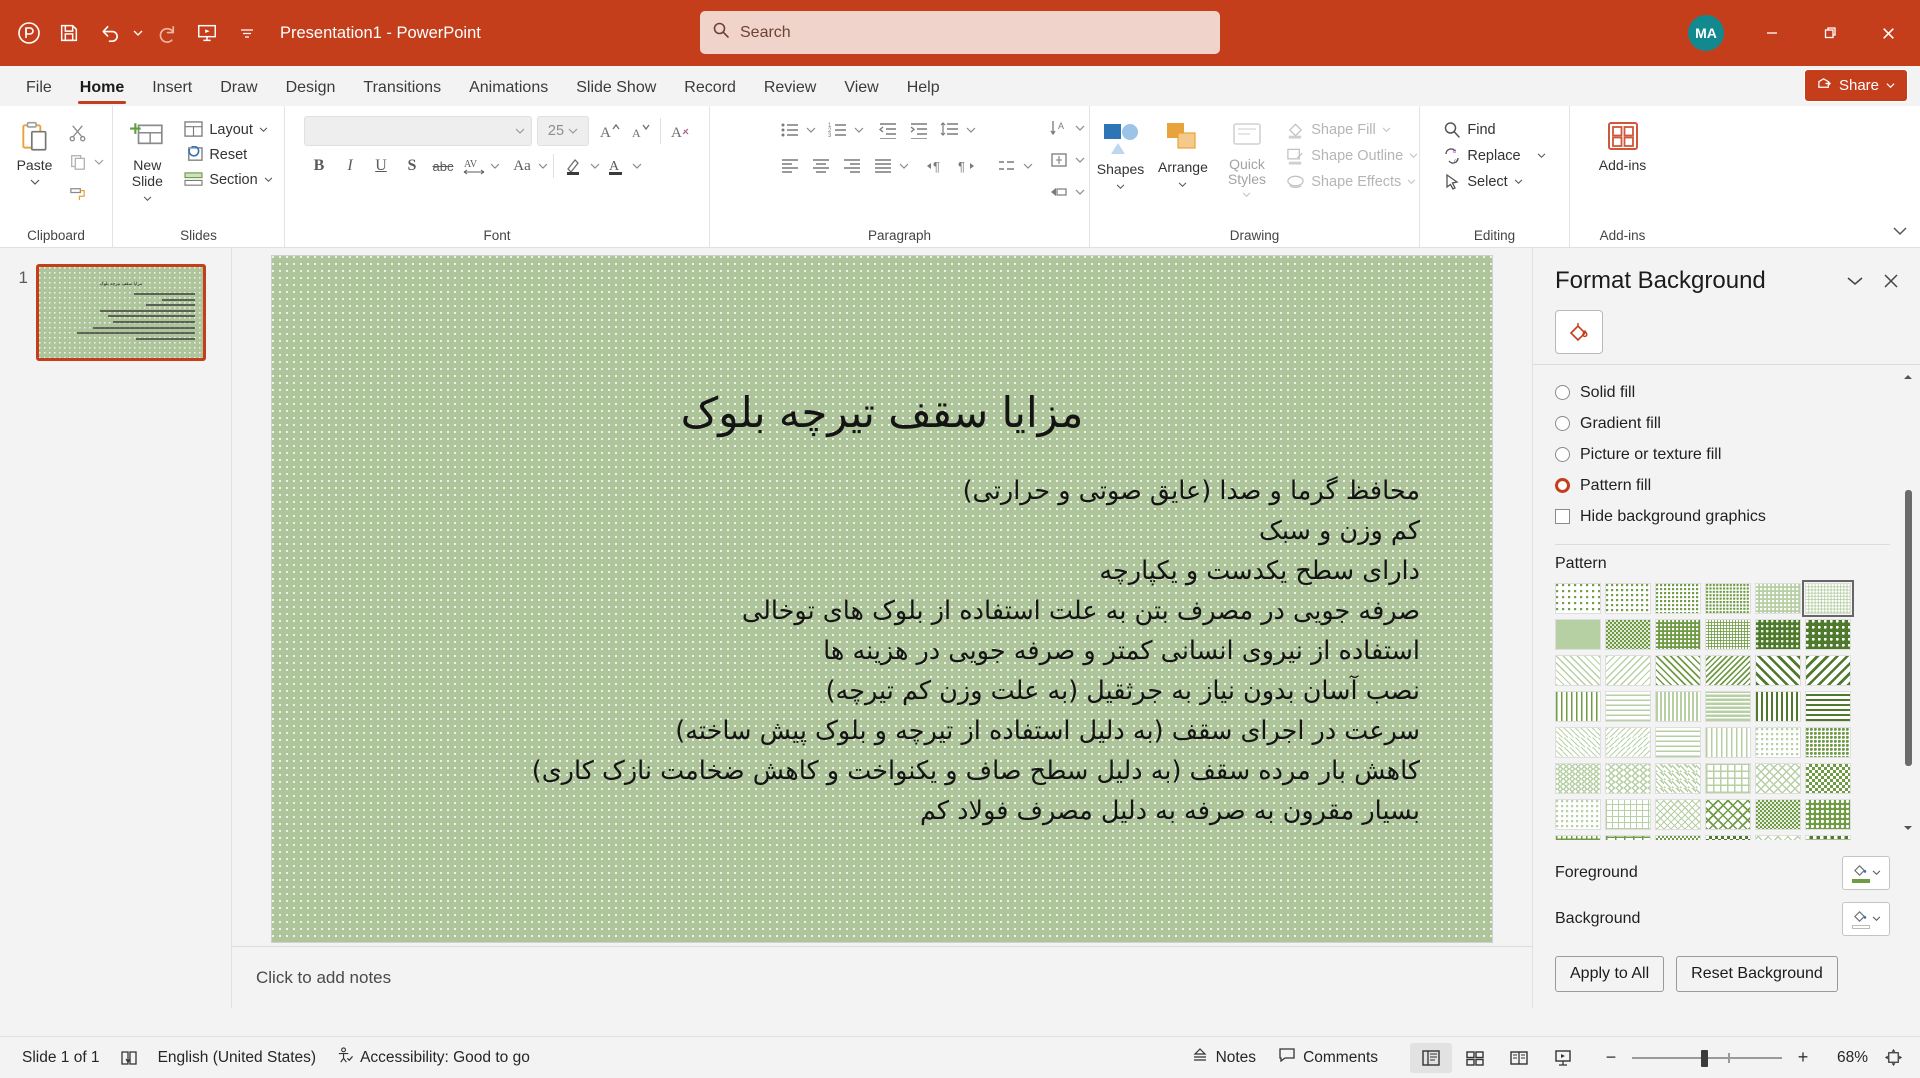 The height and width of the screenshot is (1078, 1920). Describe the element at coordinates (1772, 33) in the screenshot. I see `minimize-button` at that location.